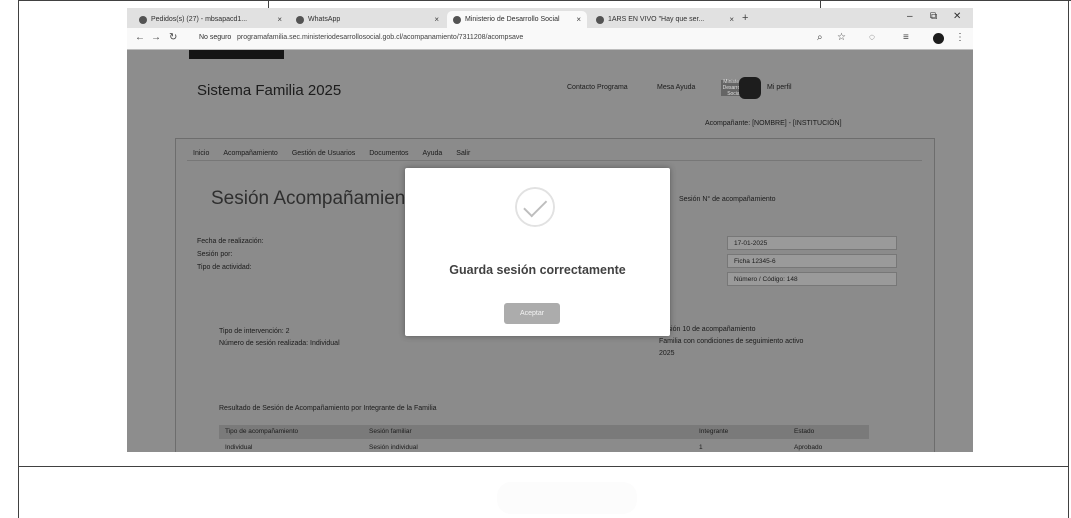 The width and height of the screenshot is (1071, 518). Describe the element at coordinates (18, 259) in the screenshot. I see `table-border-left` at that location.